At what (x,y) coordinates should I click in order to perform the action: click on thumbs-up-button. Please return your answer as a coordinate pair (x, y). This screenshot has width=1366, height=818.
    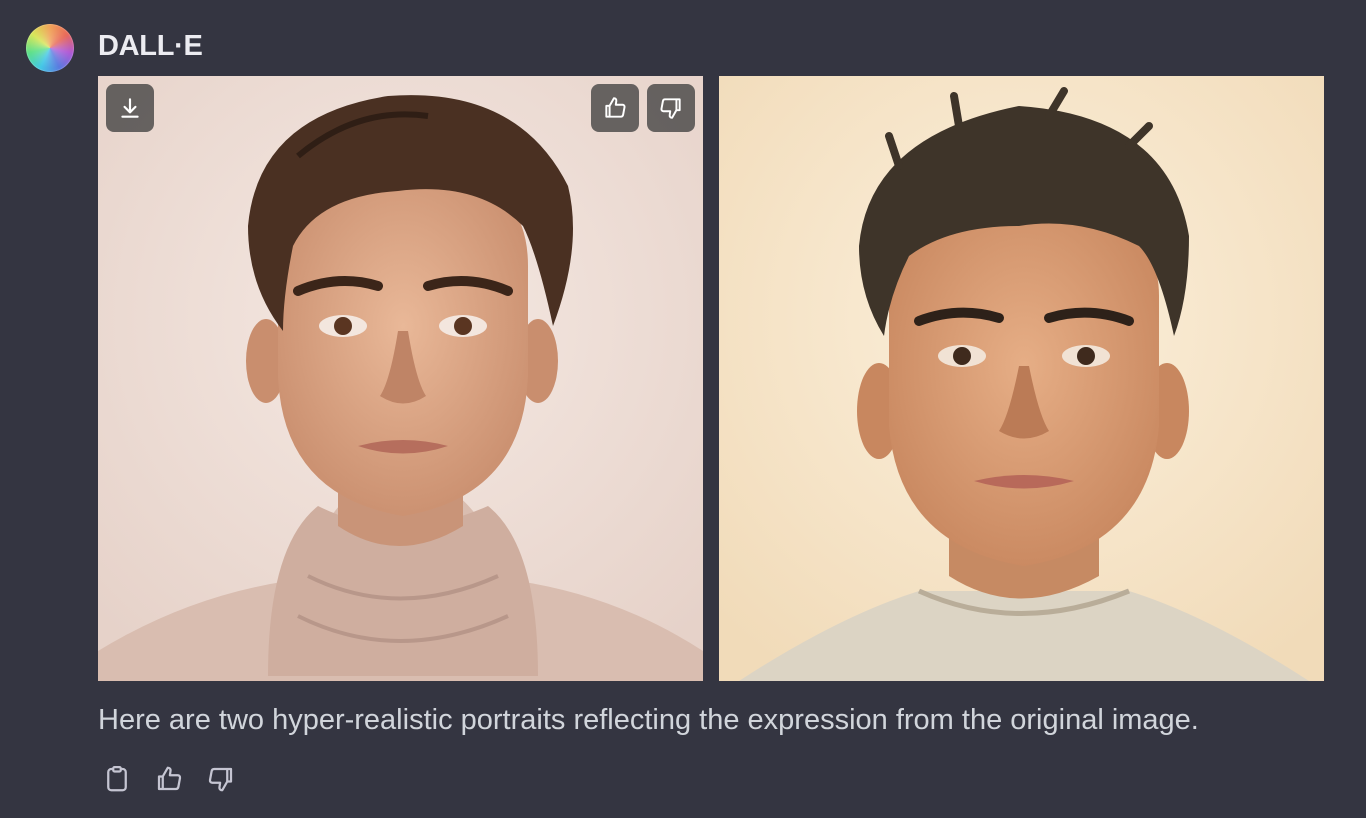
    Looking at the image, I should click on (169, 779).